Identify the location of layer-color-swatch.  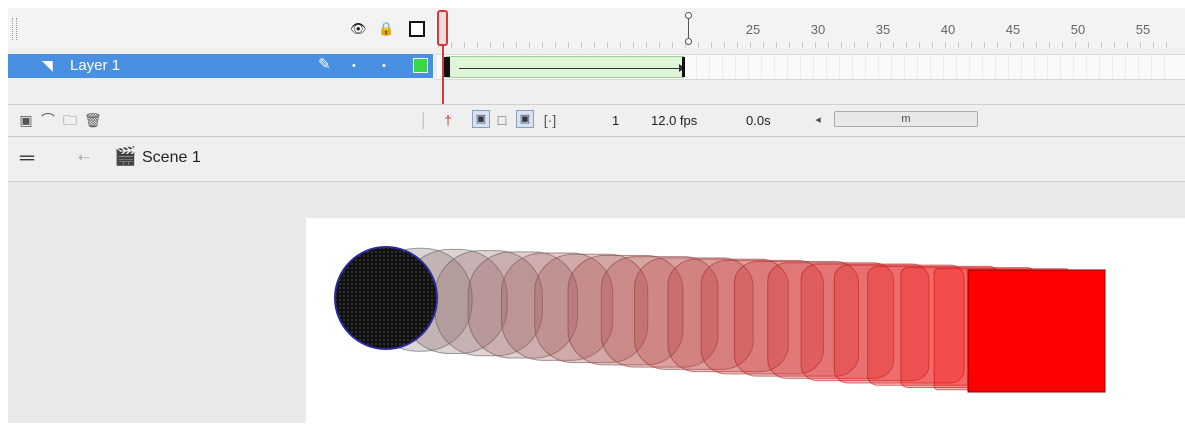
(420, 65).